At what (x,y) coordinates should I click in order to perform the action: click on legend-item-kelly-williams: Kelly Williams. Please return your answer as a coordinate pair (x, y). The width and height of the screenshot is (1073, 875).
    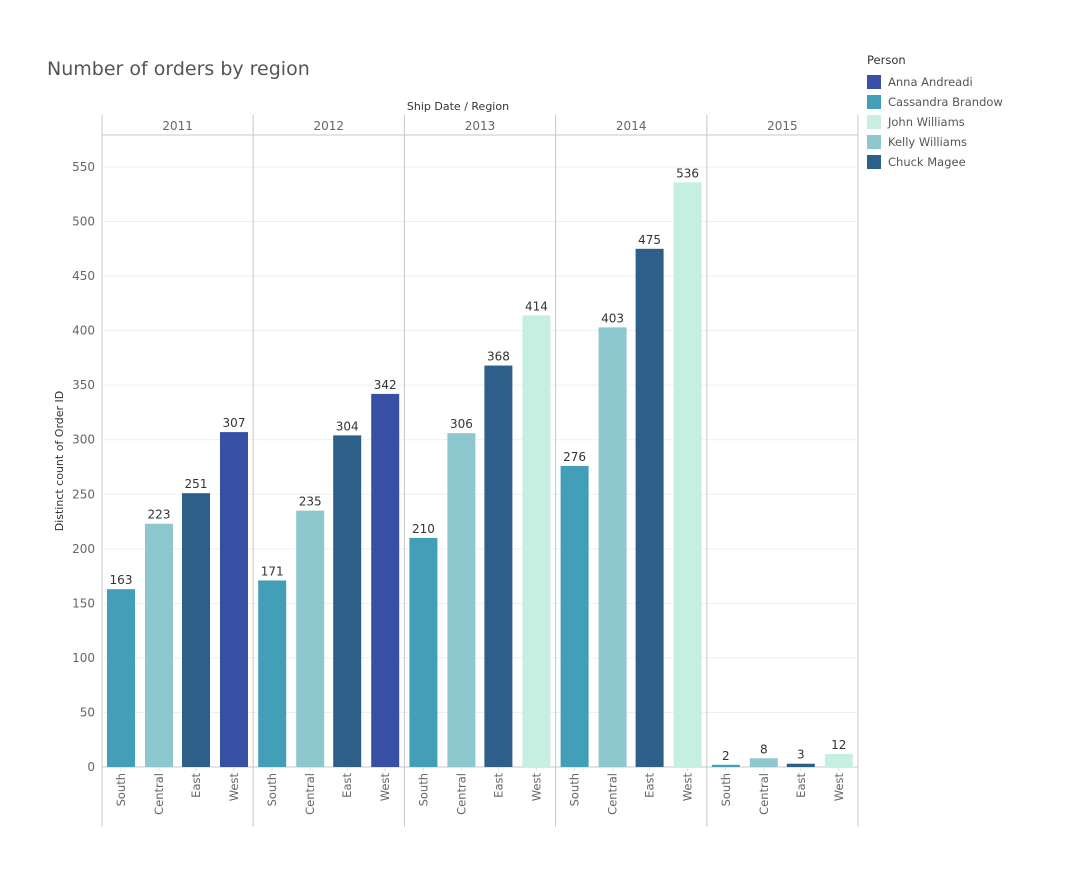
    Looking at the image, I should click on (935, 142).